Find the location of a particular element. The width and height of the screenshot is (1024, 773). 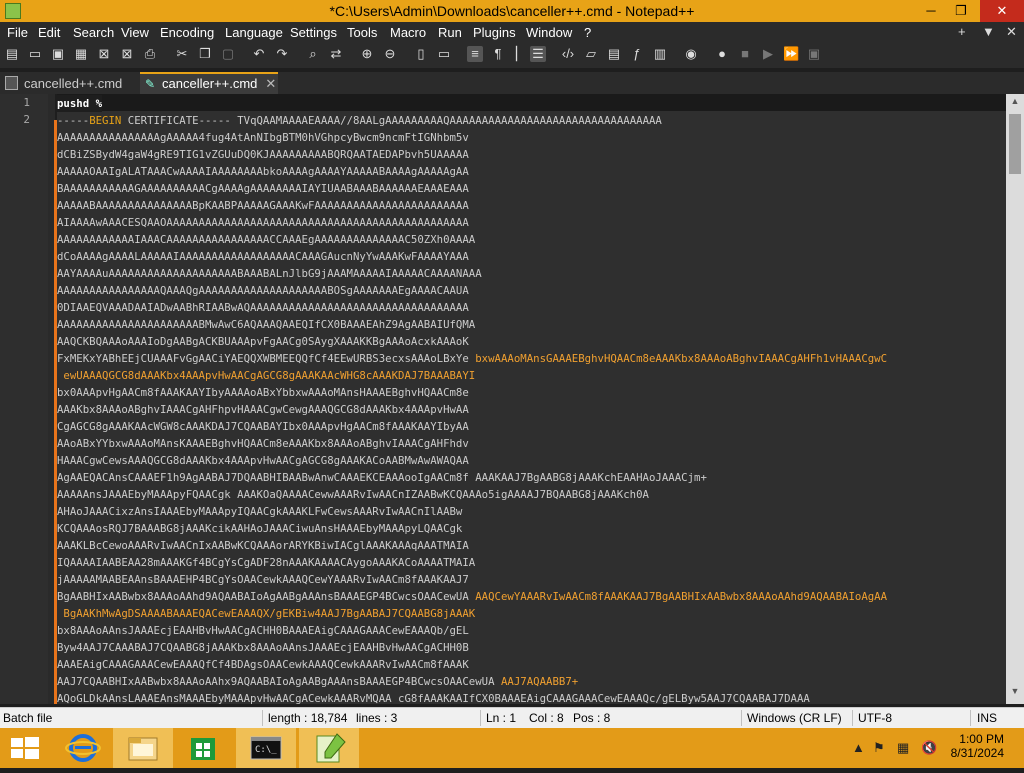

save-icon: ▣ is located at coordinates (58, 54).